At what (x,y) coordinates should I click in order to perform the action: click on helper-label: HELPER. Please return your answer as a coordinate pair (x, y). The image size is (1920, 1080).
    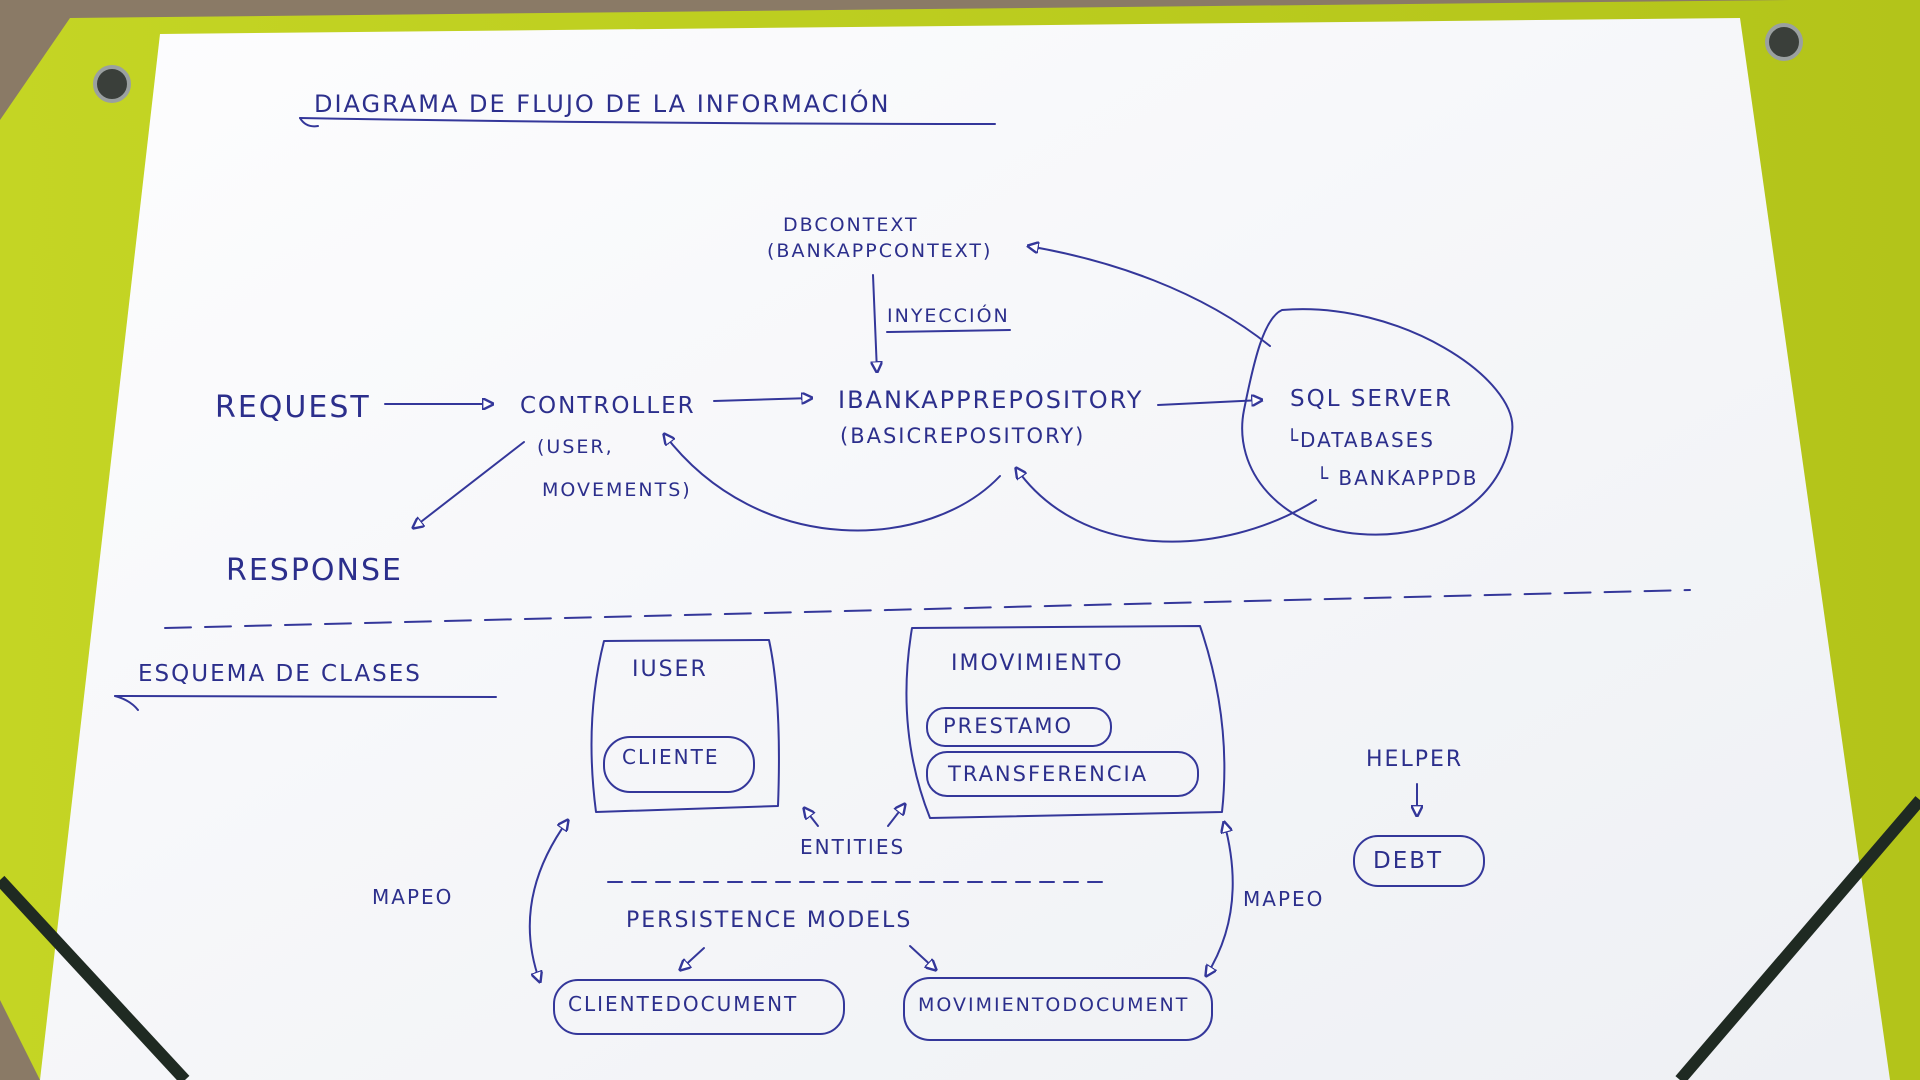
    Looking at the image, I should click on (1414, 759).